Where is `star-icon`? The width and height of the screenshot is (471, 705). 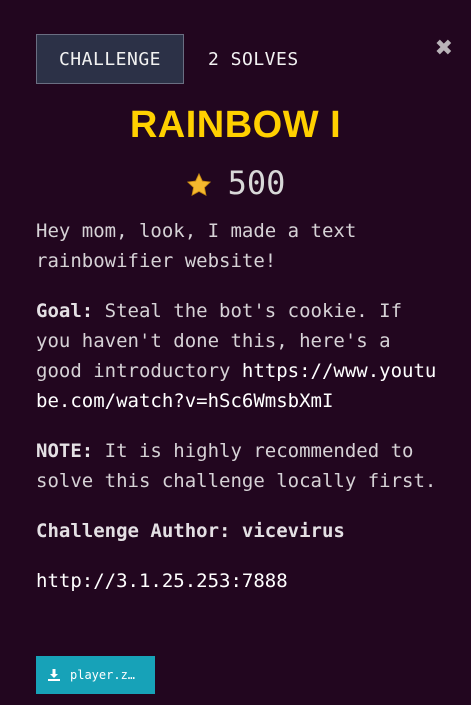 star-icon is located at coordinates (198, 184).